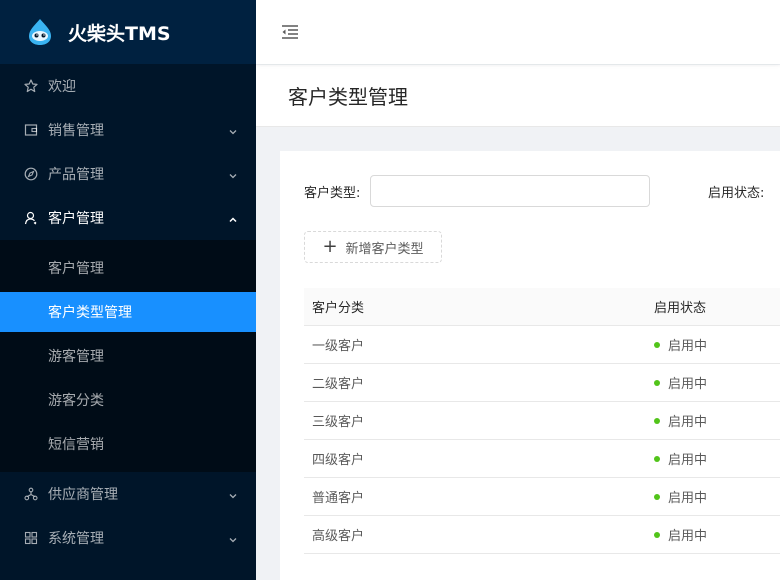 The width and height of the screenshot is (780, 580). Describe the element at coordinates (128, 174) in the screenshot. I see `menu-item-products: 产品管理` at that location.